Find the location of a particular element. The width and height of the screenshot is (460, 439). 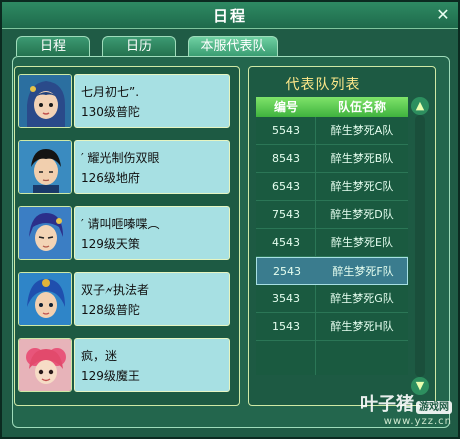

member-card: 七月初七”. 130级普陀 is located at coordinates (126, 102).